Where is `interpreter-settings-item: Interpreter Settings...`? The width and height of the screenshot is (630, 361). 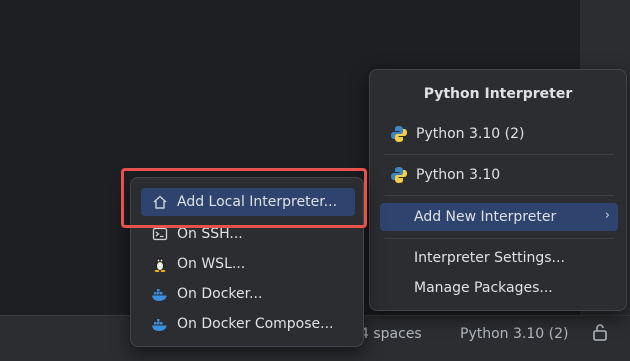
interpreter-settings-item: Interpreter Settings... is located at coordinates (499, 258).